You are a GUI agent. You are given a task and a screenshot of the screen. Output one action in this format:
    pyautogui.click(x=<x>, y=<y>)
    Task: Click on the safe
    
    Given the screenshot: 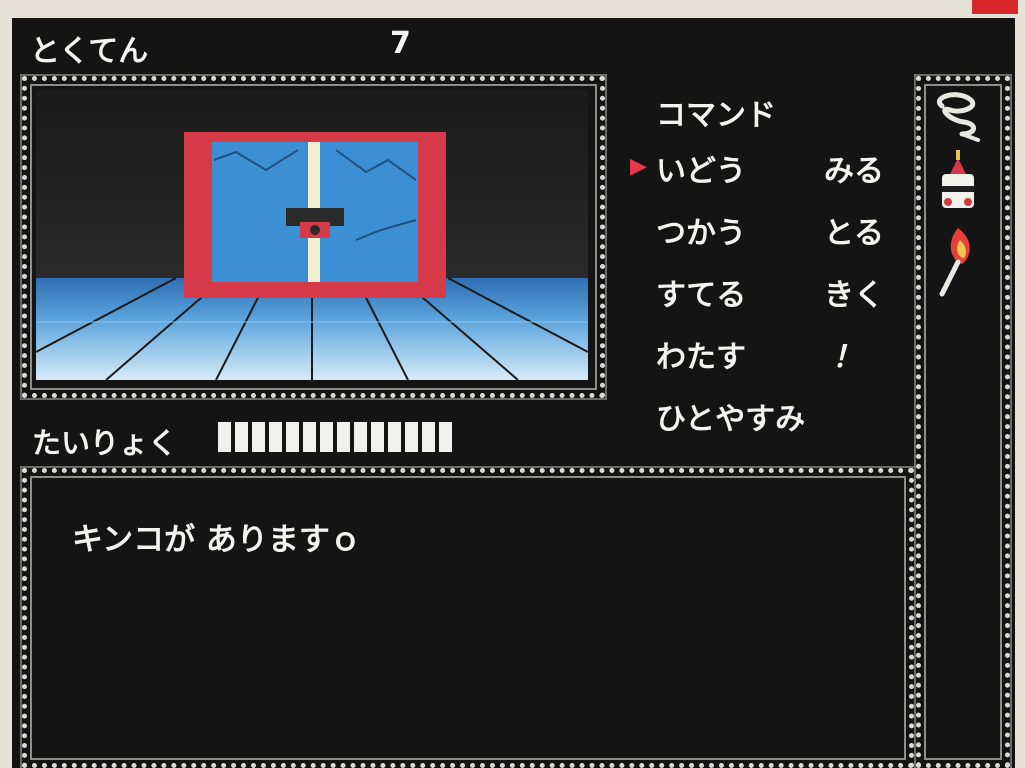 What is the action you would take?
    pyautogui.click(x=315, y=215)
    